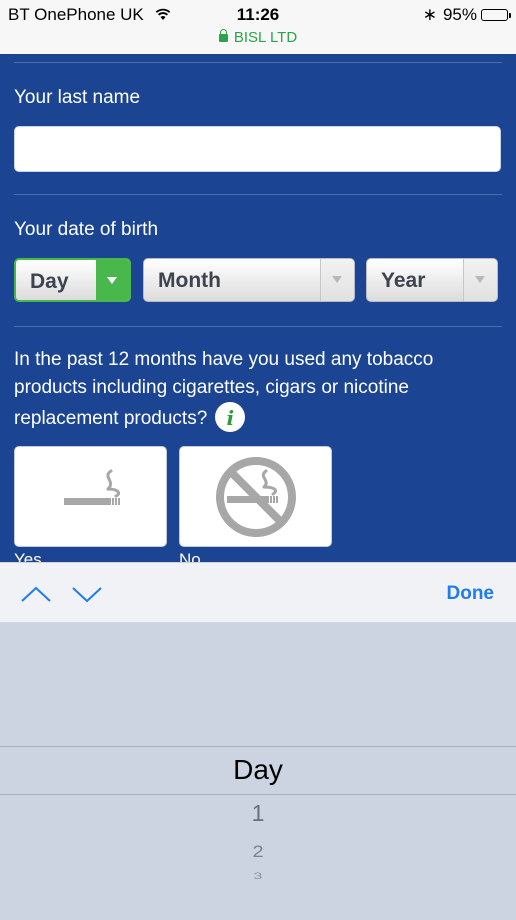  Describe the element at coordinates (459, 14) in the screenshot. I see `battery-percent: 95%` at that location.